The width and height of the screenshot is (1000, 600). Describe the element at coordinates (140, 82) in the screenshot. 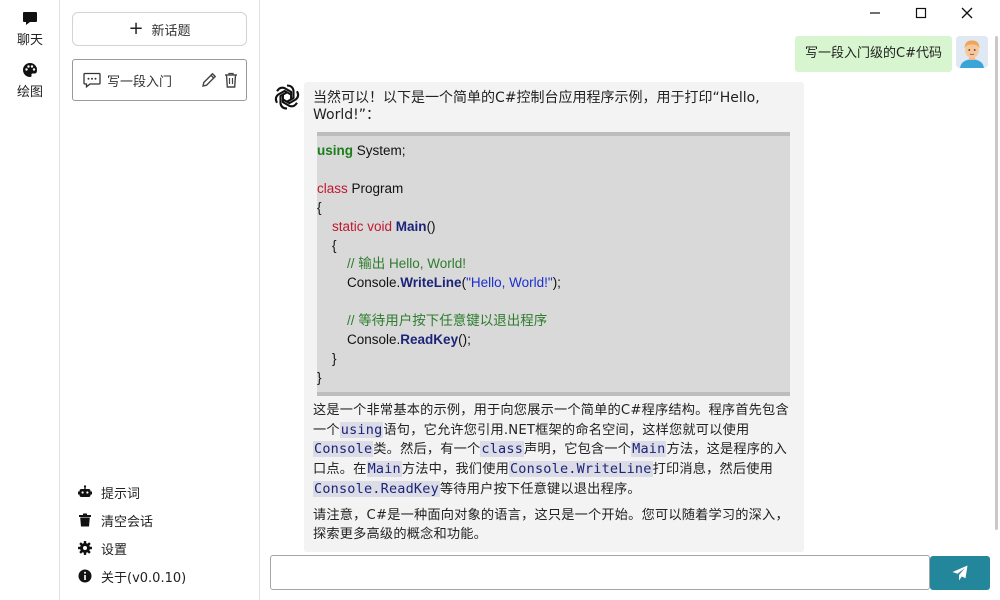

I see `conversation-title: 写一段入门` at that location.